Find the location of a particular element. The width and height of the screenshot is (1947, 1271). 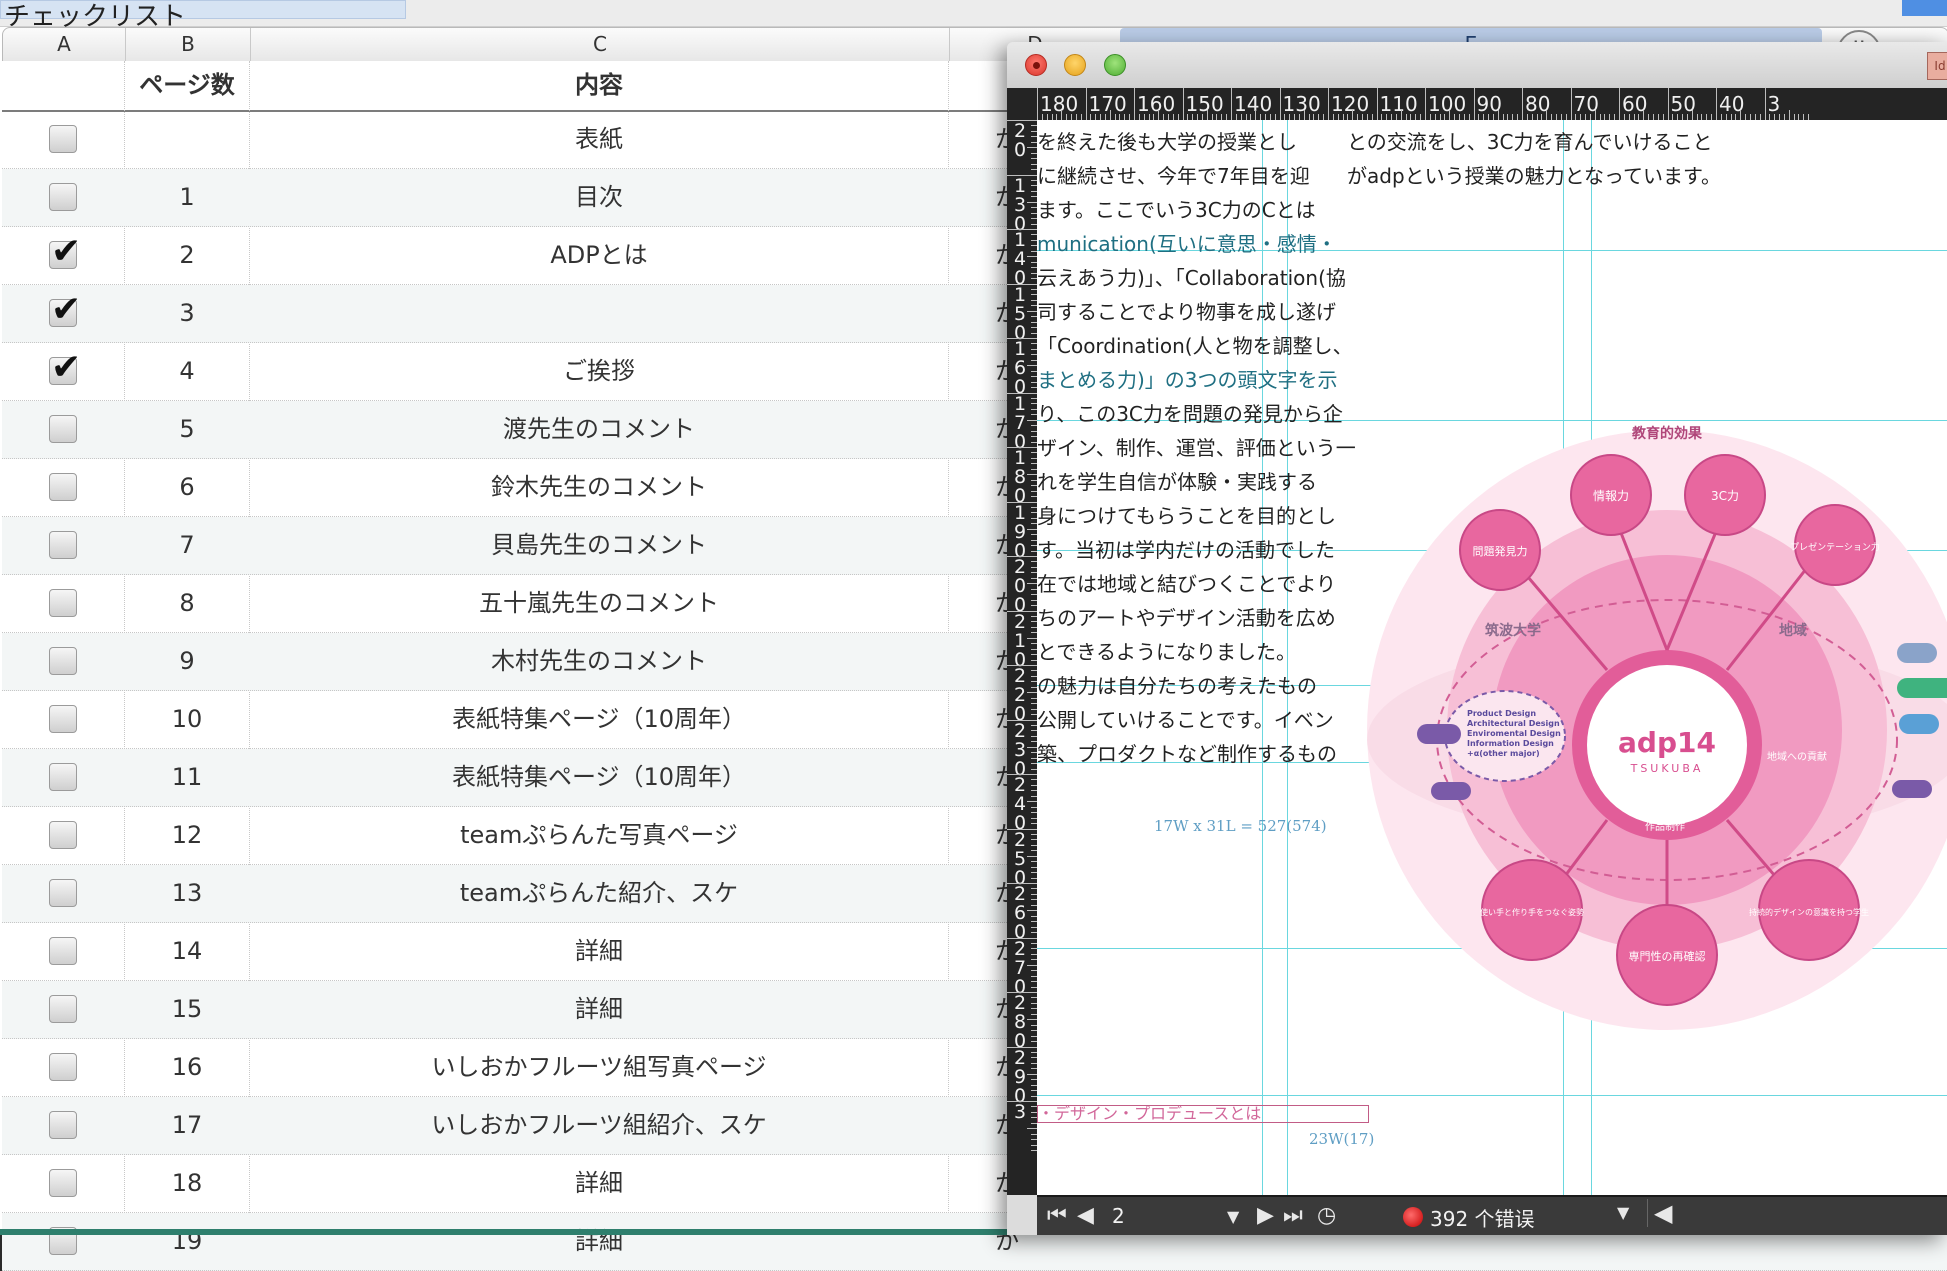

ruler-label: 170 is located at coordinates (1107, 104).